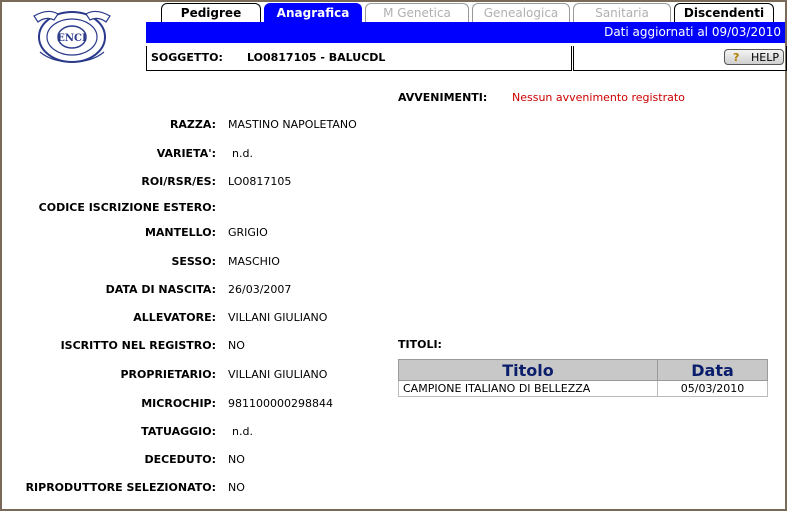 The width and height of the screenshot is (787, 511). What do you see at coordinates (443, 97) in the screenshot?
I see `events-label: AVVENIMENTI:` at bounding box center [443, 97].